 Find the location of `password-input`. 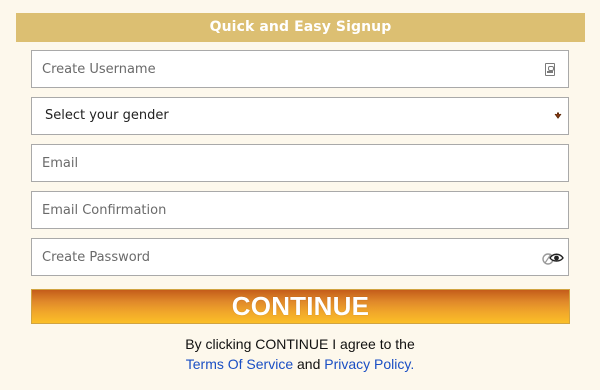

password-input is located at coordinates (300, 257).